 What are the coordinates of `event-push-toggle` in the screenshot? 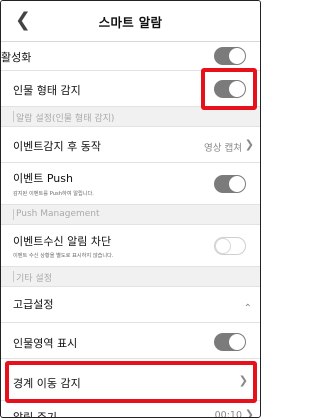 It's located at (230, 184).